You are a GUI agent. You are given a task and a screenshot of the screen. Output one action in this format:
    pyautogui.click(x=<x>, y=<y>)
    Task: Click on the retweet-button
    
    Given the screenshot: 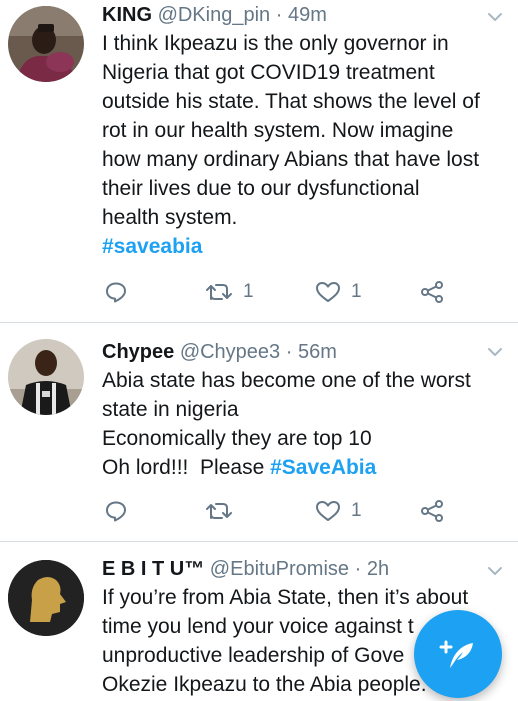 What is the action you would take?
    pyautogui.click(x=224, y=511)
    